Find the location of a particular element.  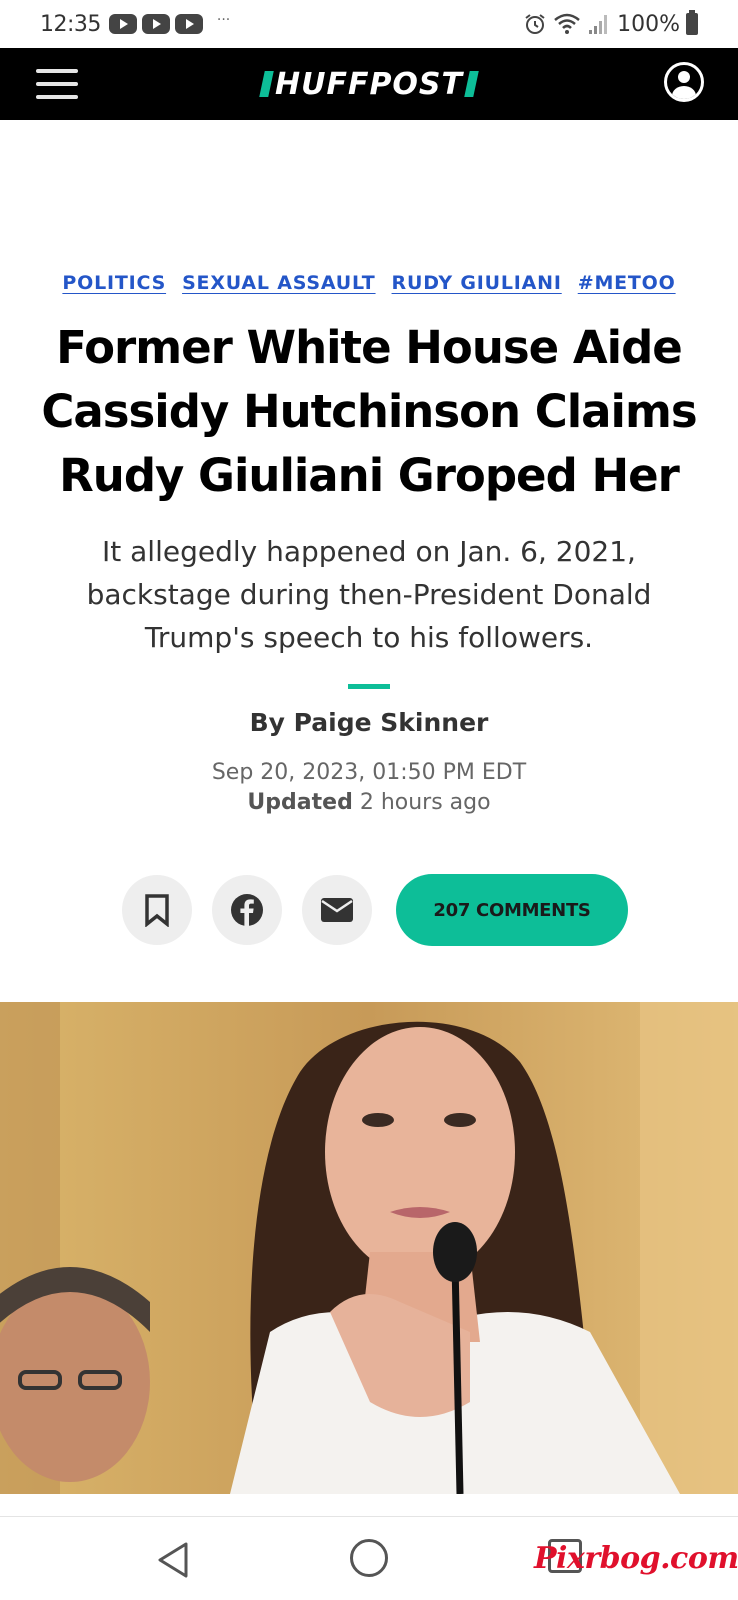

signal-icon is located at coordinates (598, 24).